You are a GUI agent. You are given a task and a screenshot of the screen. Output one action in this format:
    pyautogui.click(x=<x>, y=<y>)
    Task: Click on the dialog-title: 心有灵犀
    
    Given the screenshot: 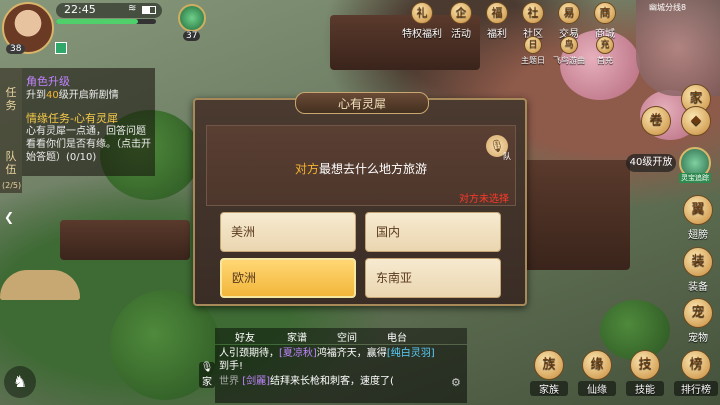 What is the action you would take?
    pyautogui.click(x=361, y=104)
    